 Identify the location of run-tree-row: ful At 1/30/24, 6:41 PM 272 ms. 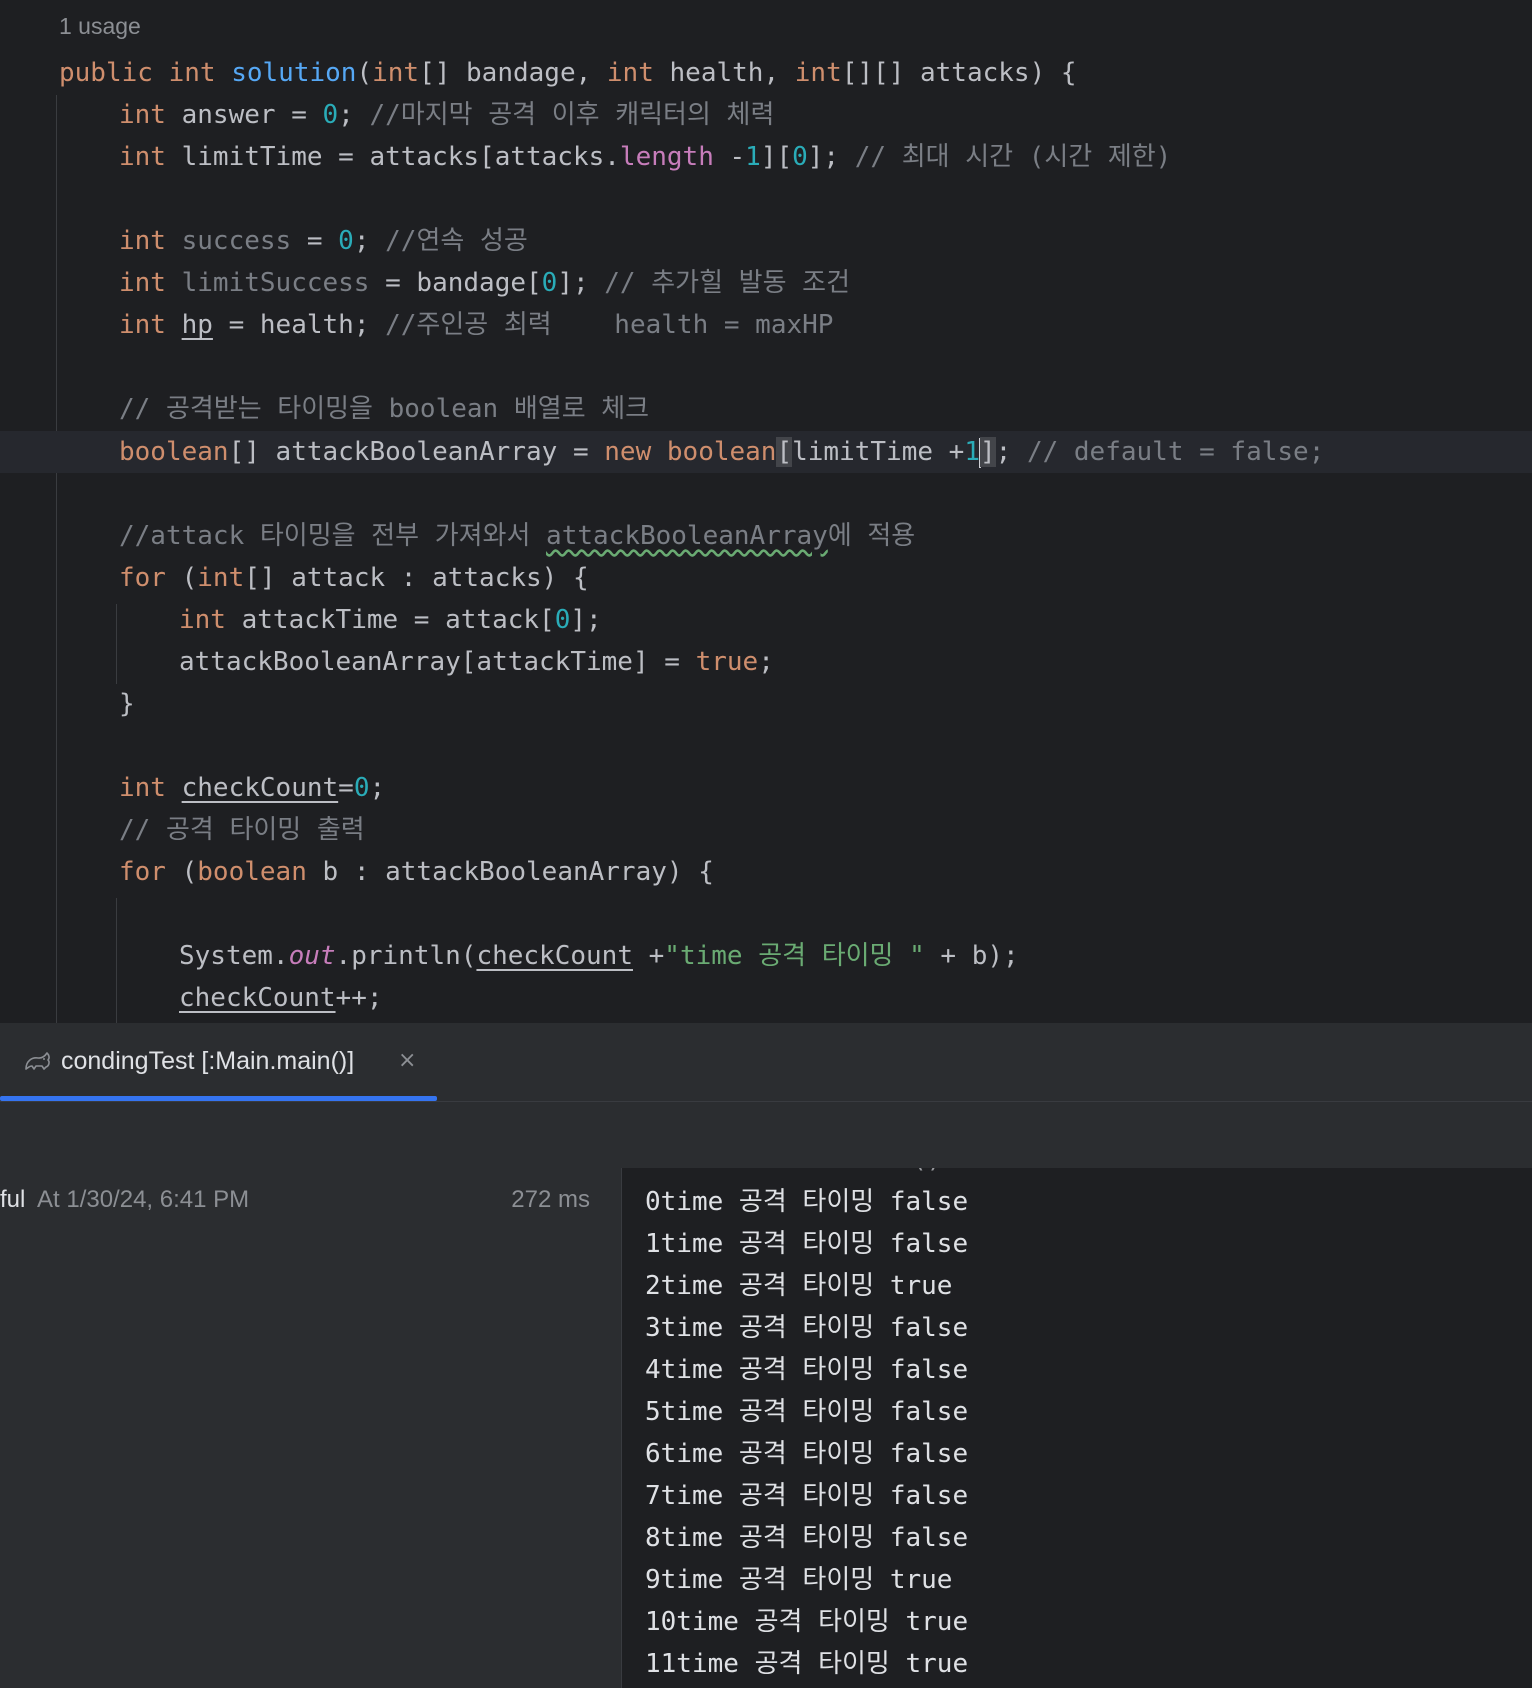
(300, 1200).